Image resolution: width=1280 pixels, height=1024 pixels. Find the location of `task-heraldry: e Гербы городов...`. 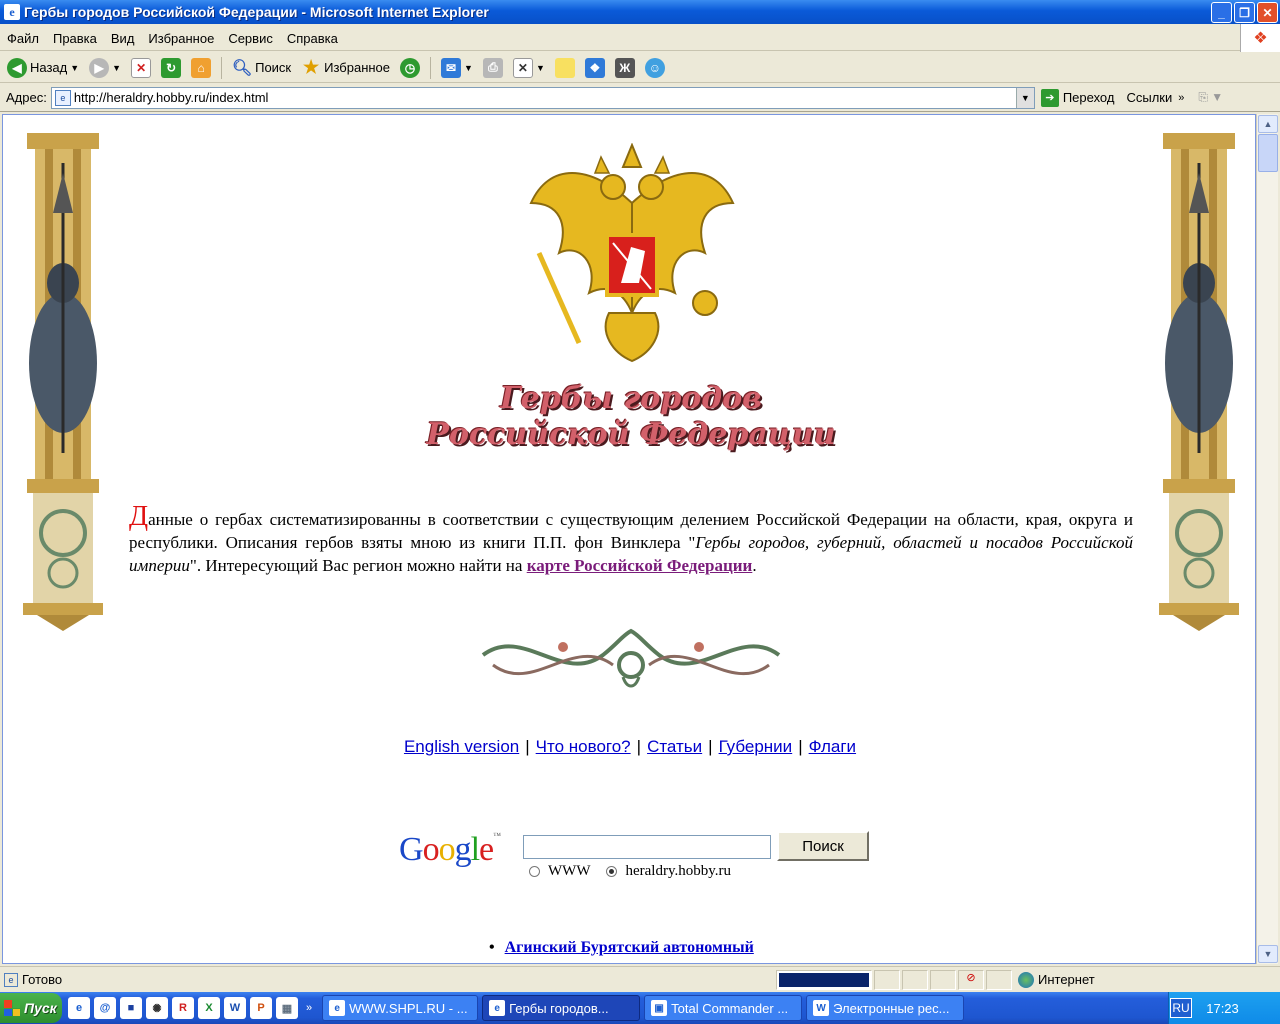

task-heraldry: e Гербы городов... is located at coordinates (561, 1008).